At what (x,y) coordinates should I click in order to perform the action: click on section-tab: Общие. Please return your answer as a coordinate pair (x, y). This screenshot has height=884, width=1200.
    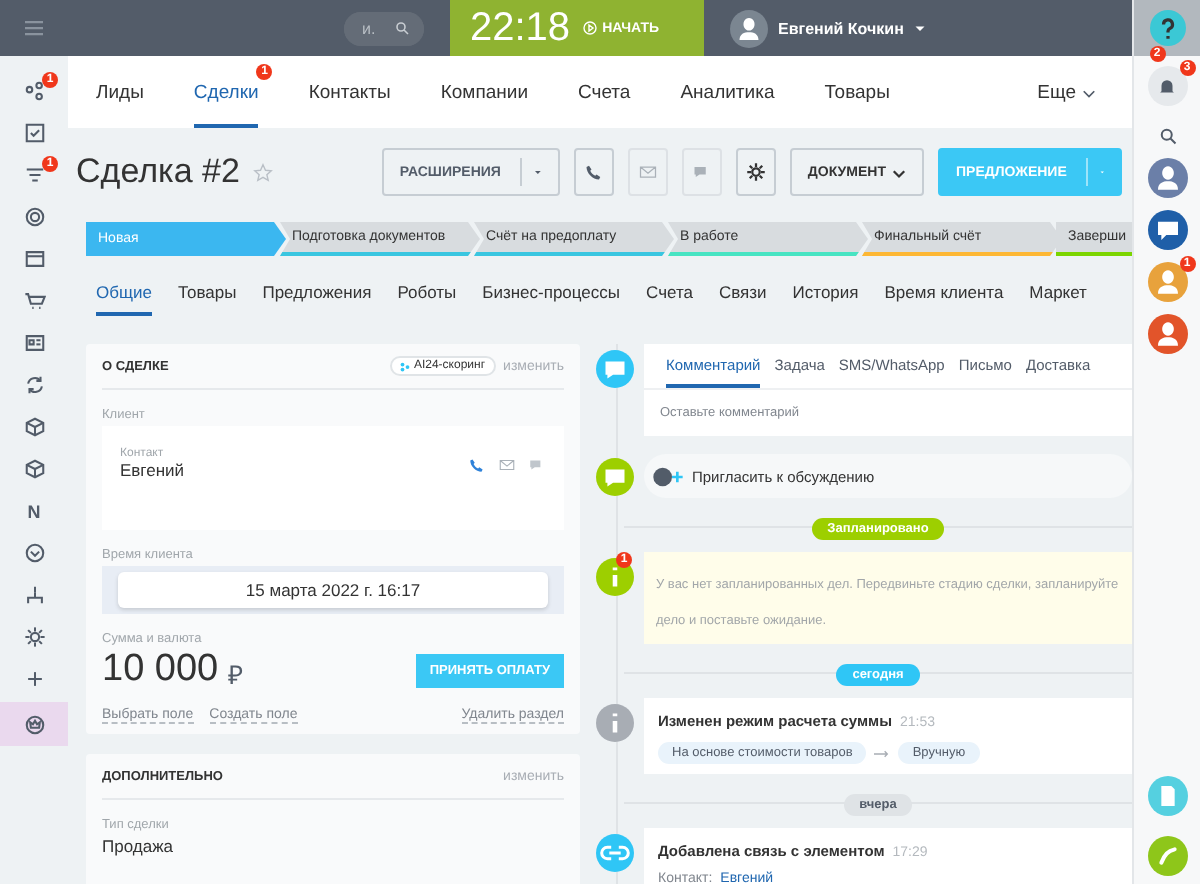
    Looking at the image, I should click on (124, 299).